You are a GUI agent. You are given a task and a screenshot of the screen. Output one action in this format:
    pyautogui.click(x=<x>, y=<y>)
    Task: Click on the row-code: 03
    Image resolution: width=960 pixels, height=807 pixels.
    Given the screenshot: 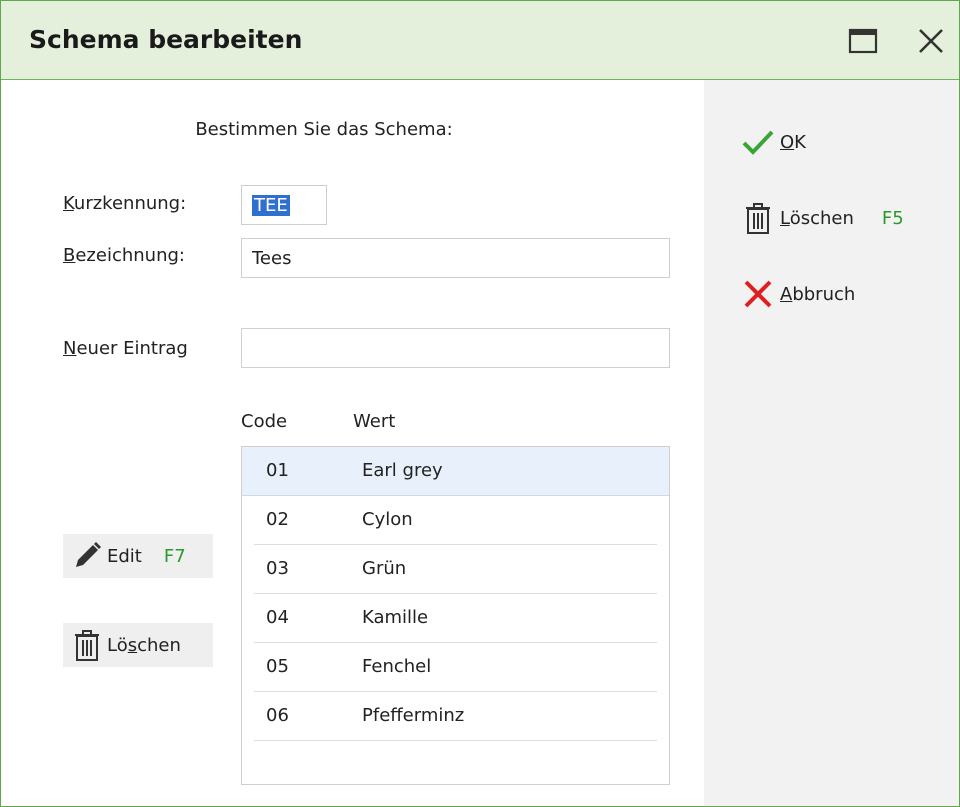 What is the action you would take?
    pyautogui.click(x=277, y=568)
    